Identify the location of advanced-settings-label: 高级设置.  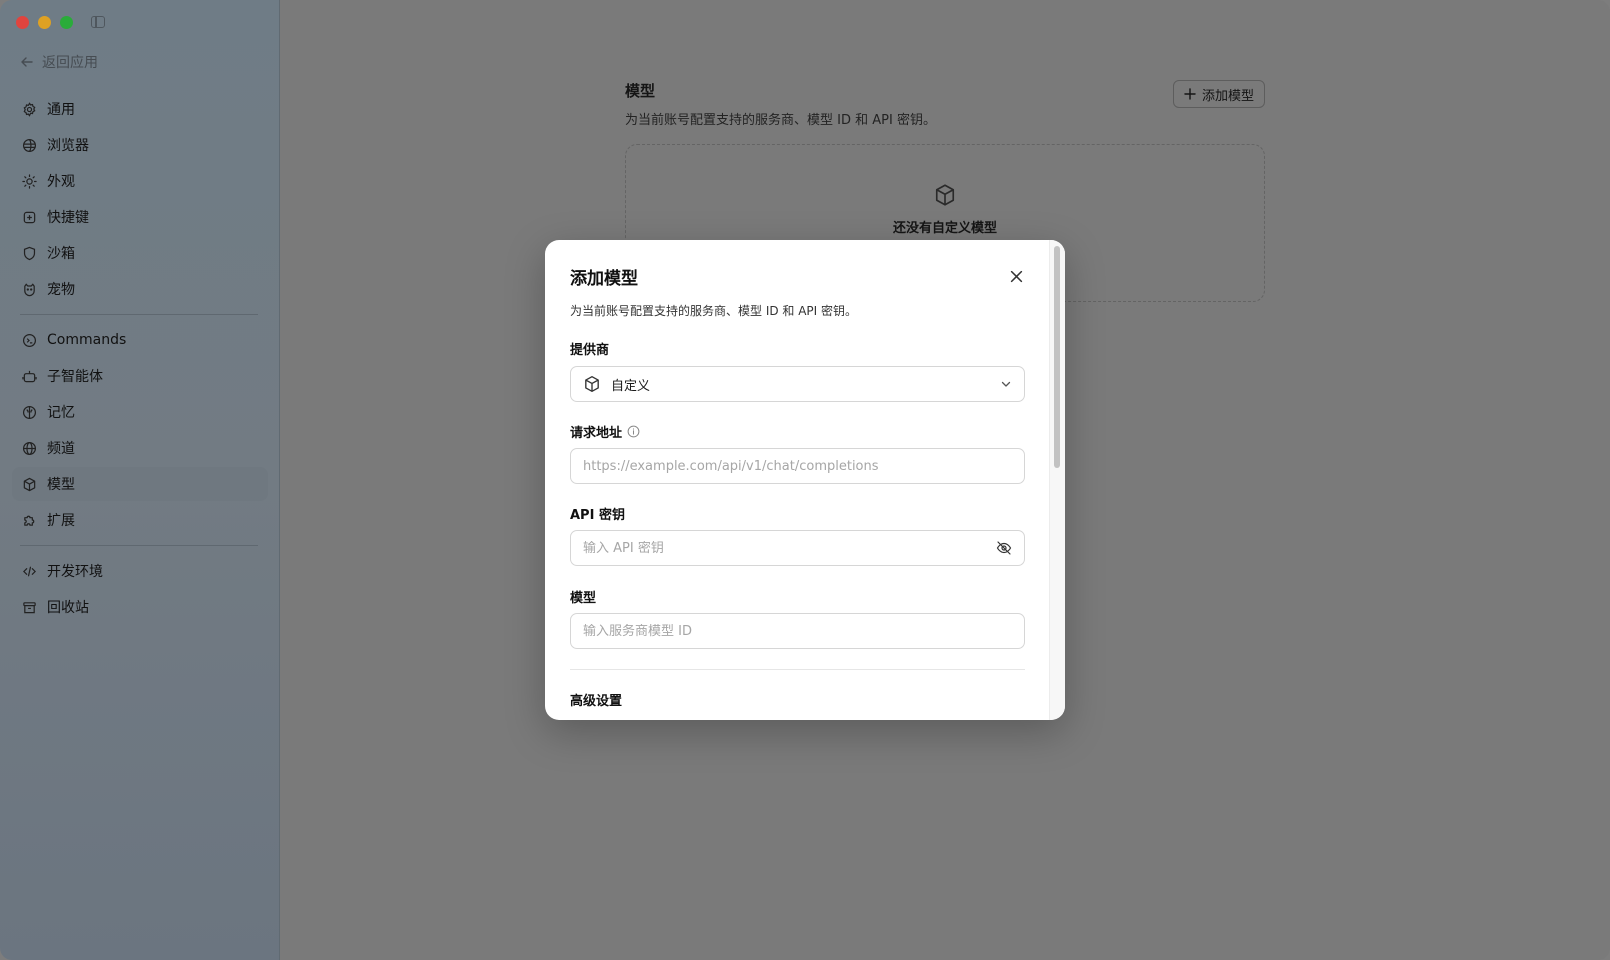
(596, 701).